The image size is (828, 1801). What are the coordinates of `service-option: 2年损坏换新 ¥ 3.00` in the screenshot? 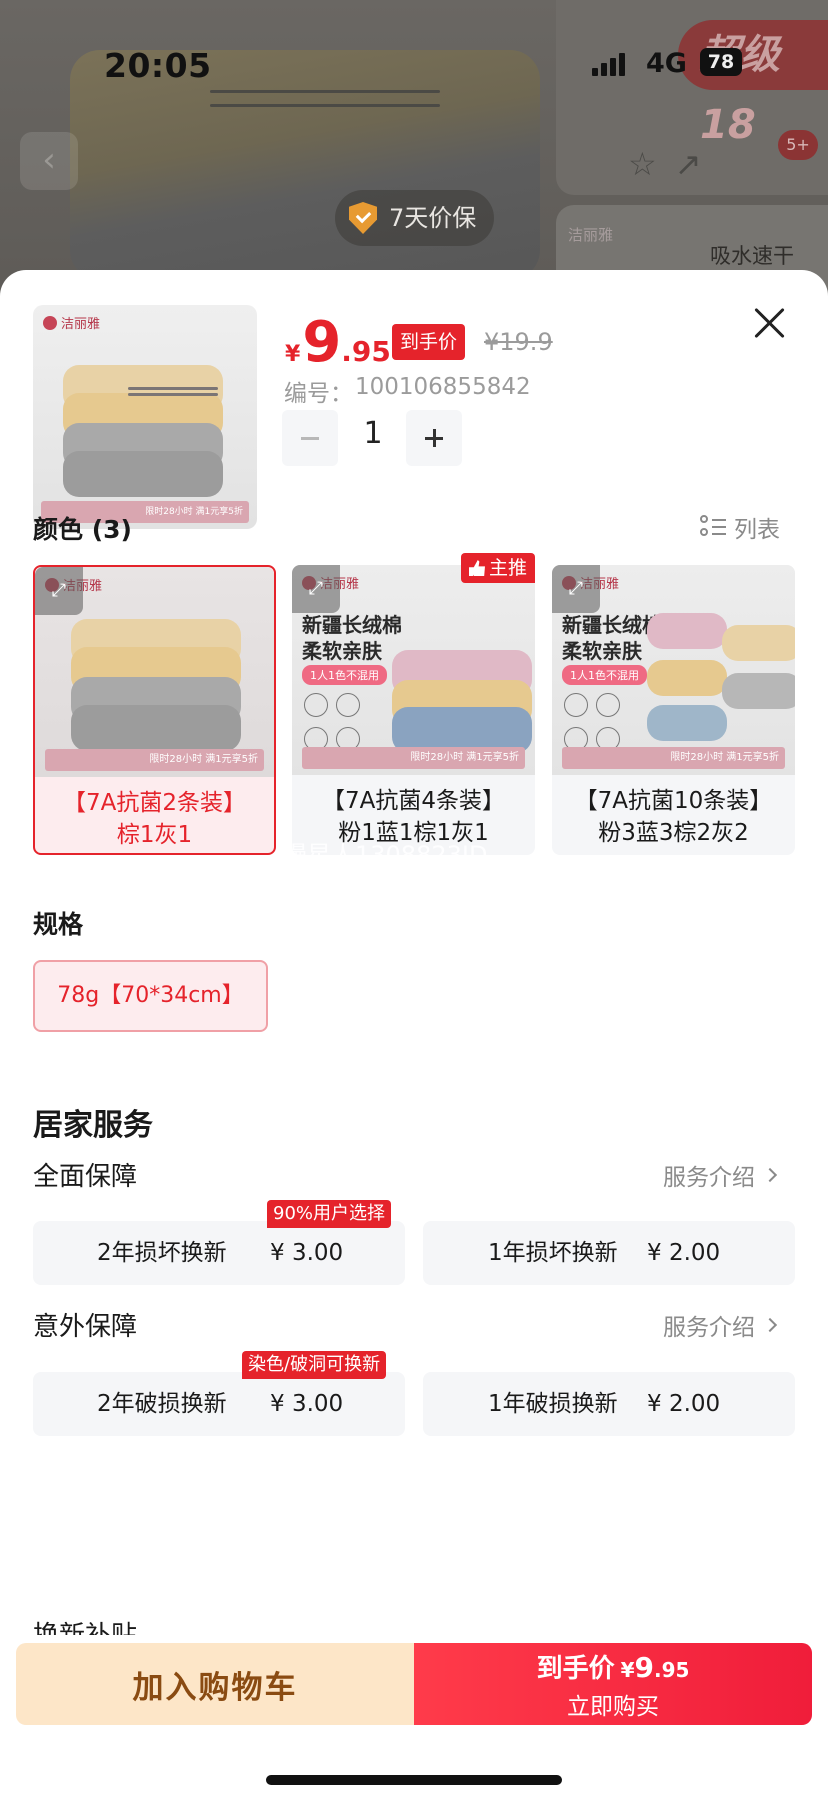 It's located at (219, 1253).